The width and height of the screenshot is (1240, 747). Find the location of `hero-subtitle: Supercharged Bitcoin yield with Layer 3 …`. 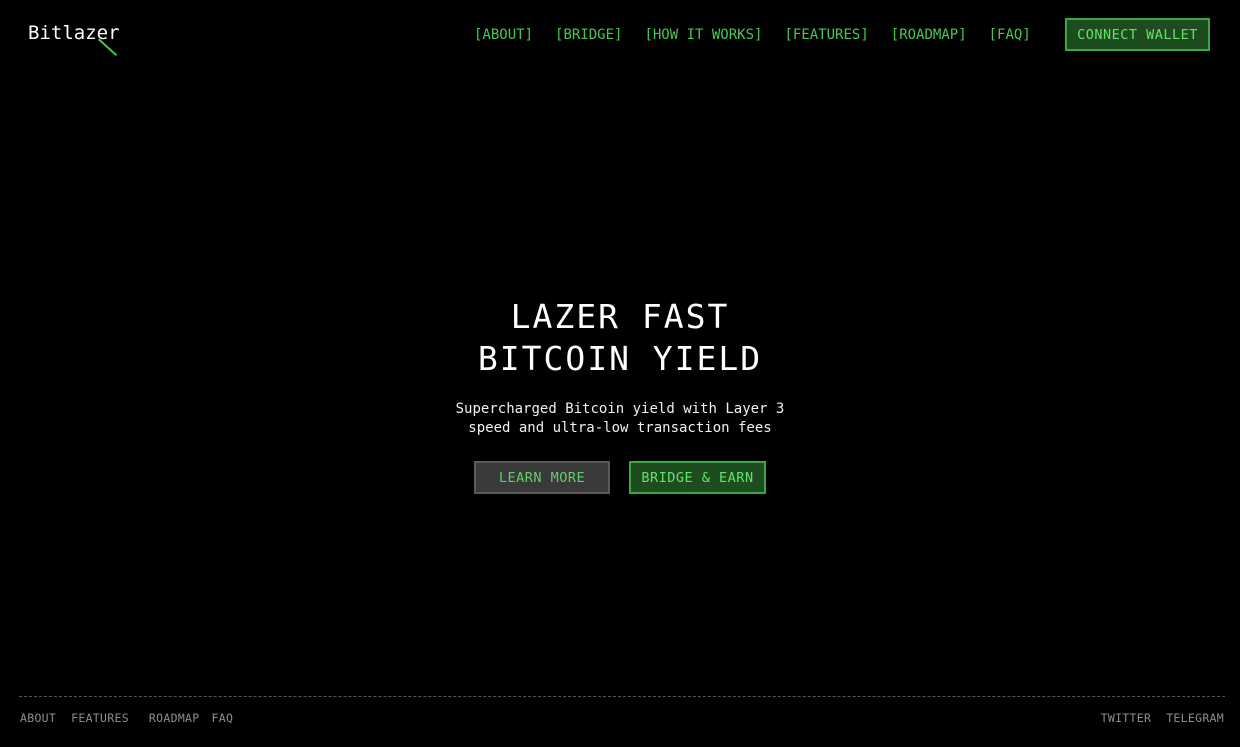

hero-subtitle: Supercharged Bitcoin yield with Layer 3 … is located at coordinates (620, 419).